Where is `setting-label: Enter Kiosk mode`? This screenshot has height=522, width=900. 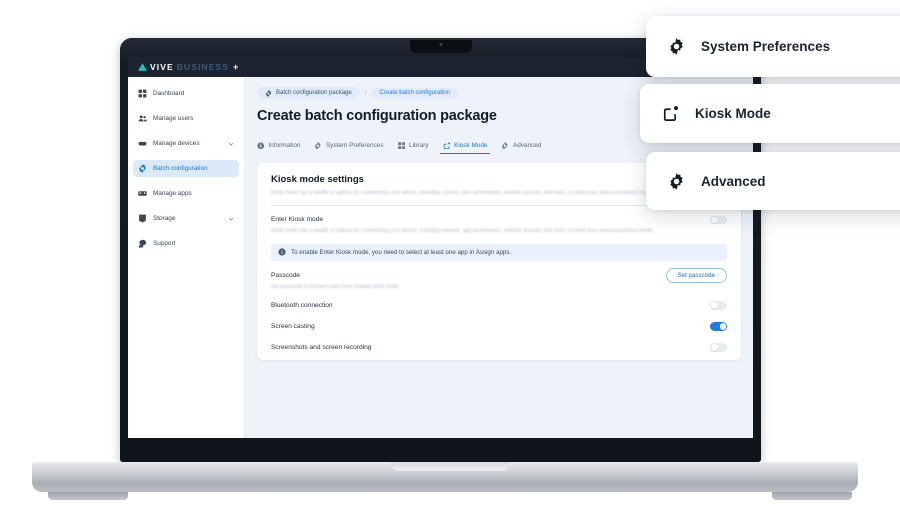
setting-label: Enter Kiosk mode is located at coordinates (297, 220).